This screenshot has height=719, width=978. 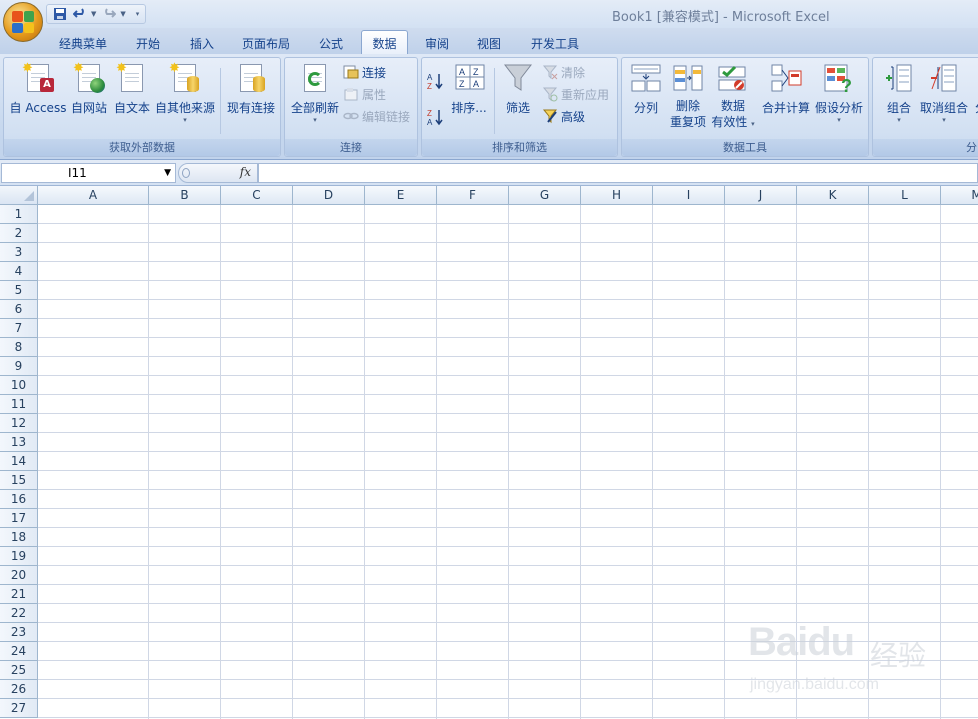 I want to click on column-header-b: B, so click(x=185, y=195).